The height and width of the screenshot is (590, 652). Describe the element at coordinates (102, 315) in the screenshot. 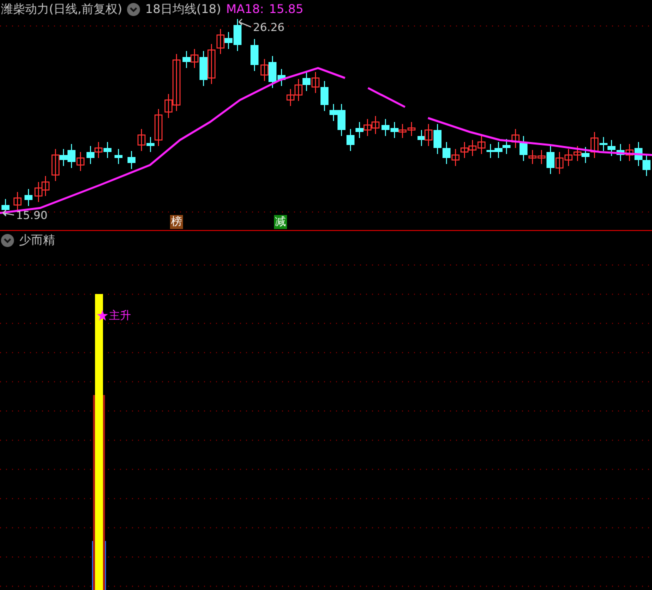

I see `star-icon` at that location.